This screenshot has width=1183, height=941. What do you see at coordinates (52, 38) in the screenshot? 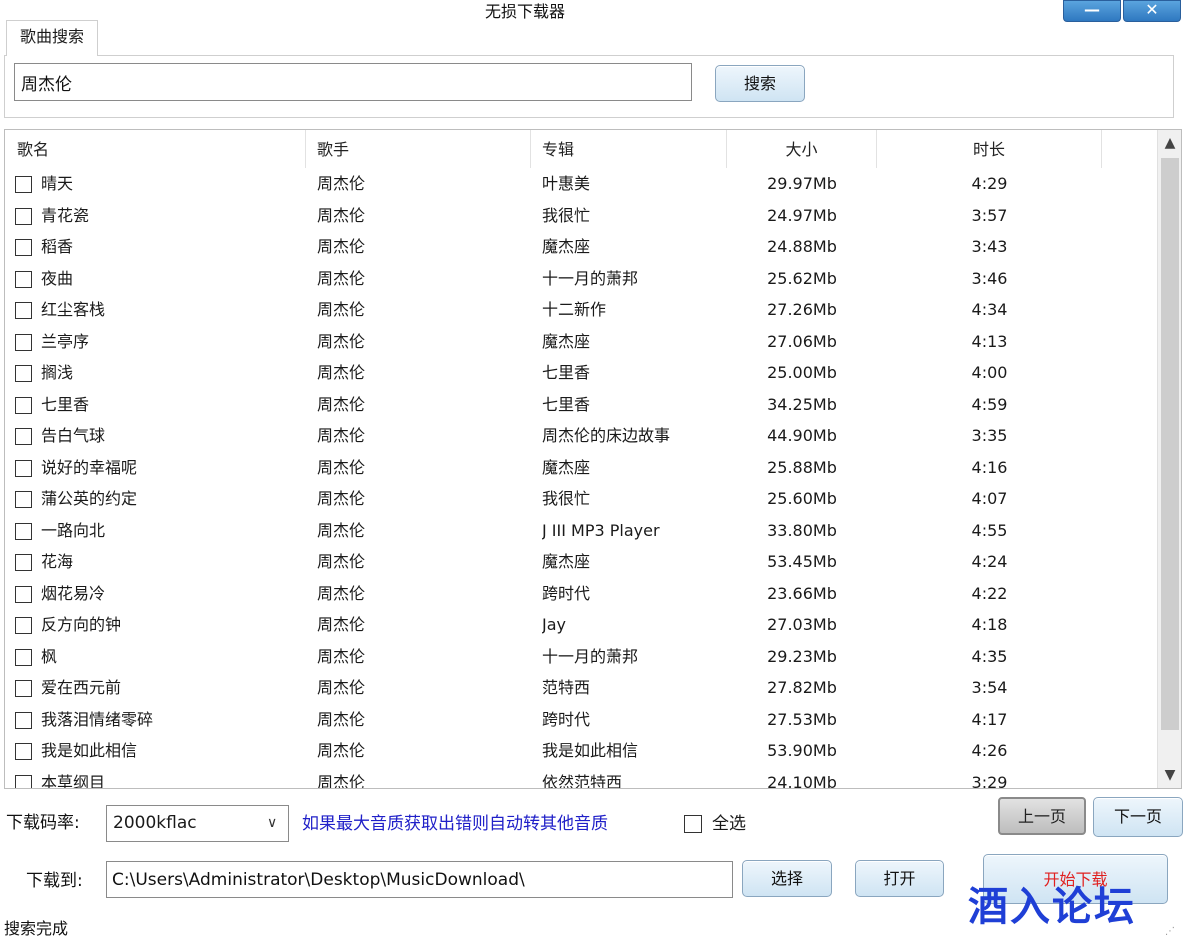
I see `tab-song-search: 歌曲搜索` at bounding box center [52, 38].